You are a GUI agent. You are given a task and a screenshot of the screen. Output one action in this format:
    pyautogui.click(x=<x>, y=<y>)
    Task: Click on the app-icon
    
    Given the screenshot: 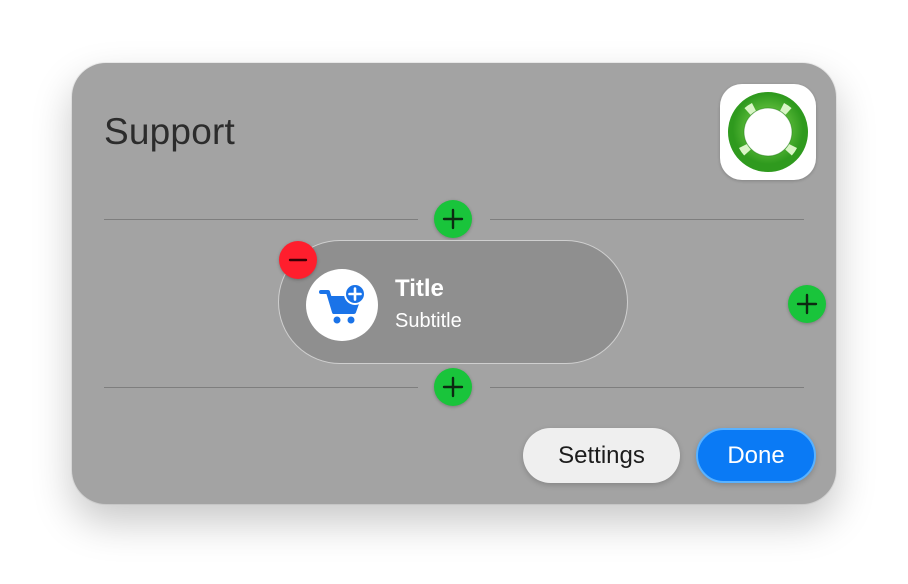 What is the action you would take?
    pyautogui.click(x=768, y=132)
    